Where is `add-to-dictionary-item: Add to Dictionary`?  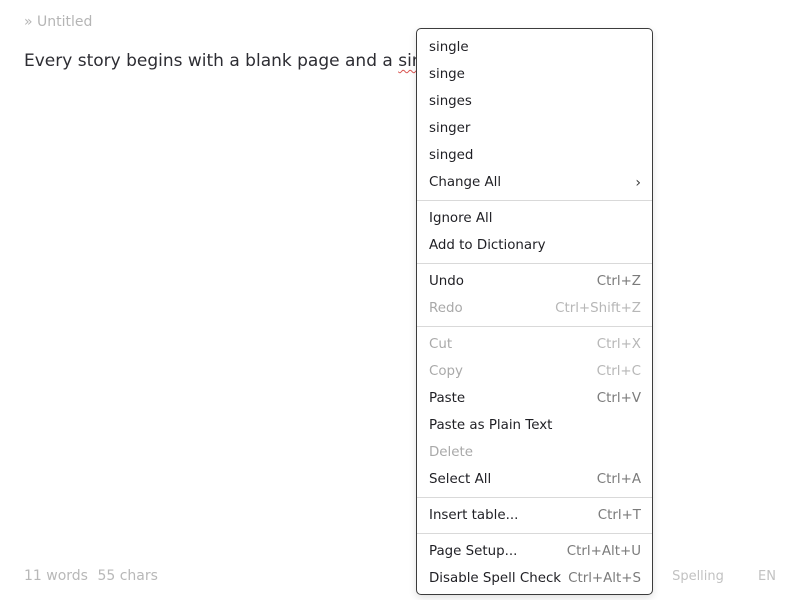
add-to-dictionary-item: Add to Dictionary is located at coordinates (534, 245).